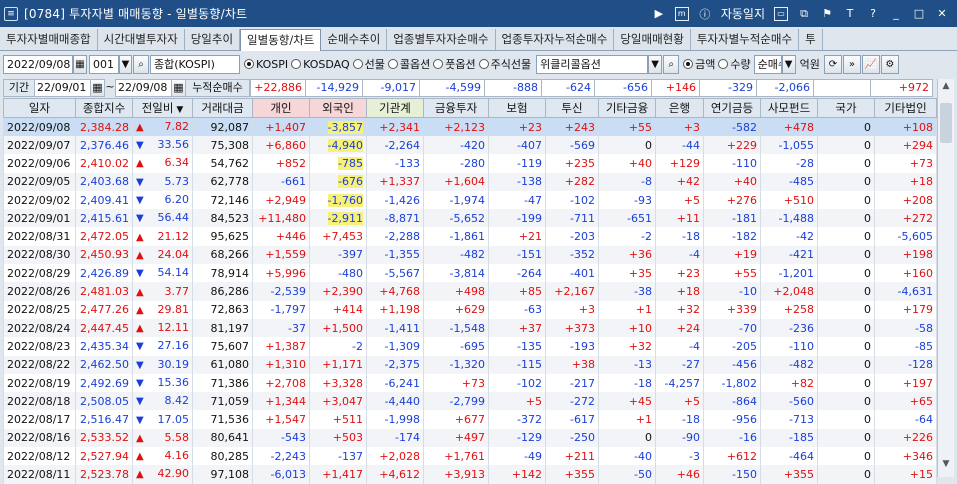  What do you see at coordinates (592, 64) in the screenshot?
I see `option-select: 위클리콜옵션` at bounding box center [592, 64].